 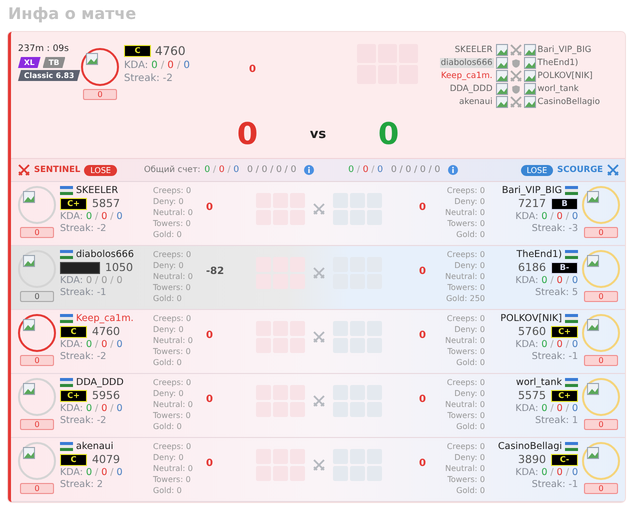 I want to click on rating: 4760, so click(x=106, y=331).